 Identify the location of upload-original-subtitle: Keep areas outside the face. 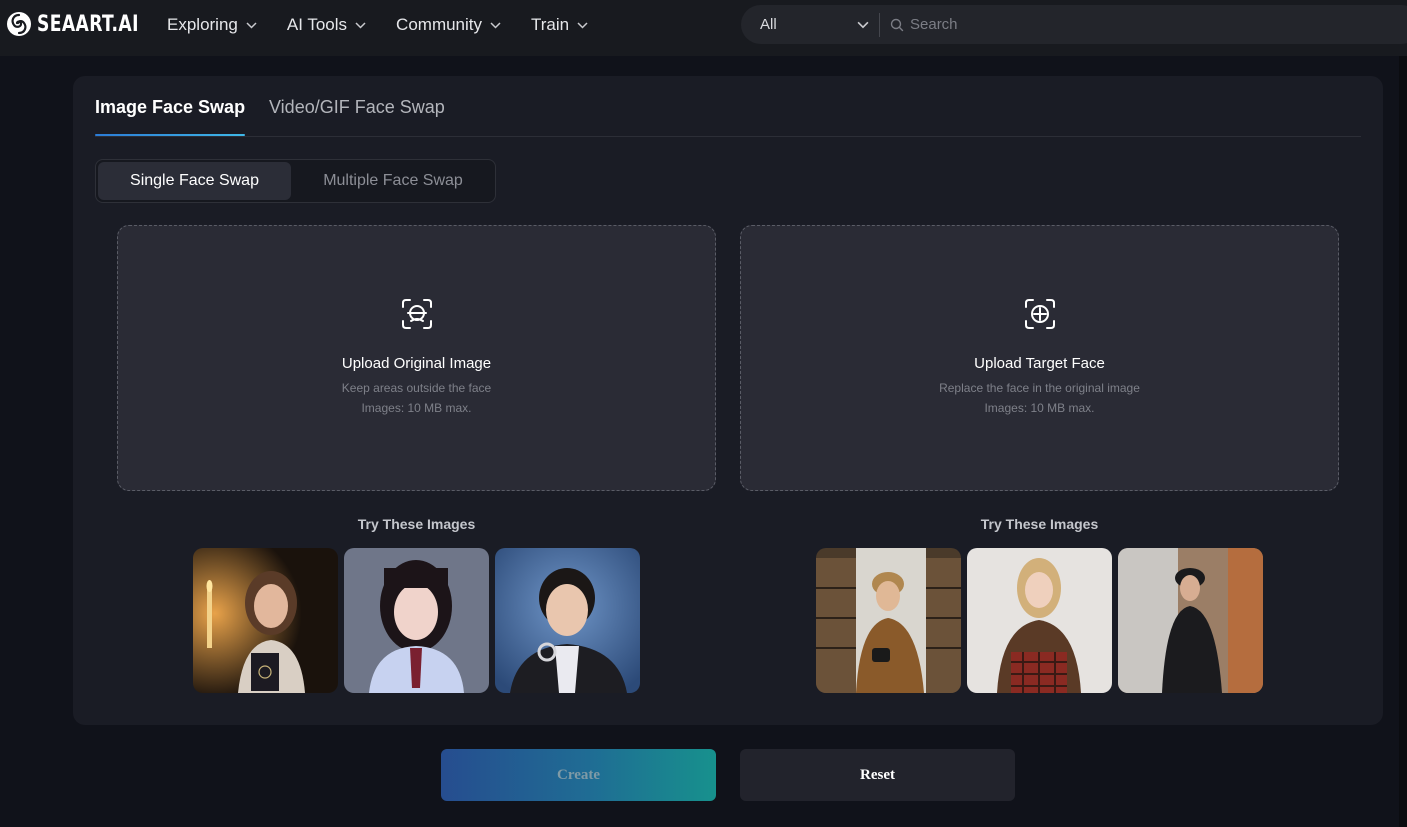
(416, 388).